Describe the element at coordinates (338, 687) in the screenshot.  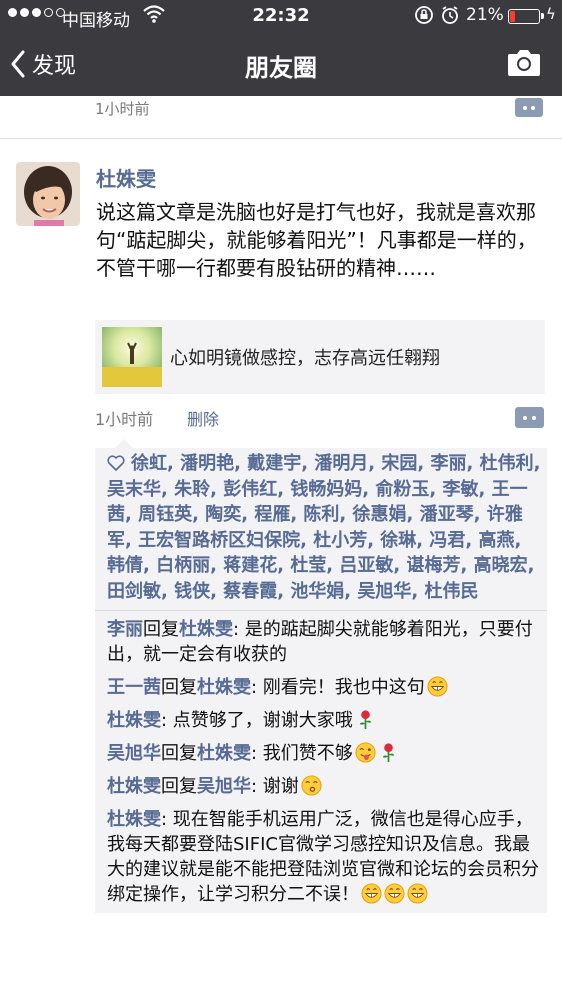
I see `comment-text: : 刚看完！我也中这句` at that location.